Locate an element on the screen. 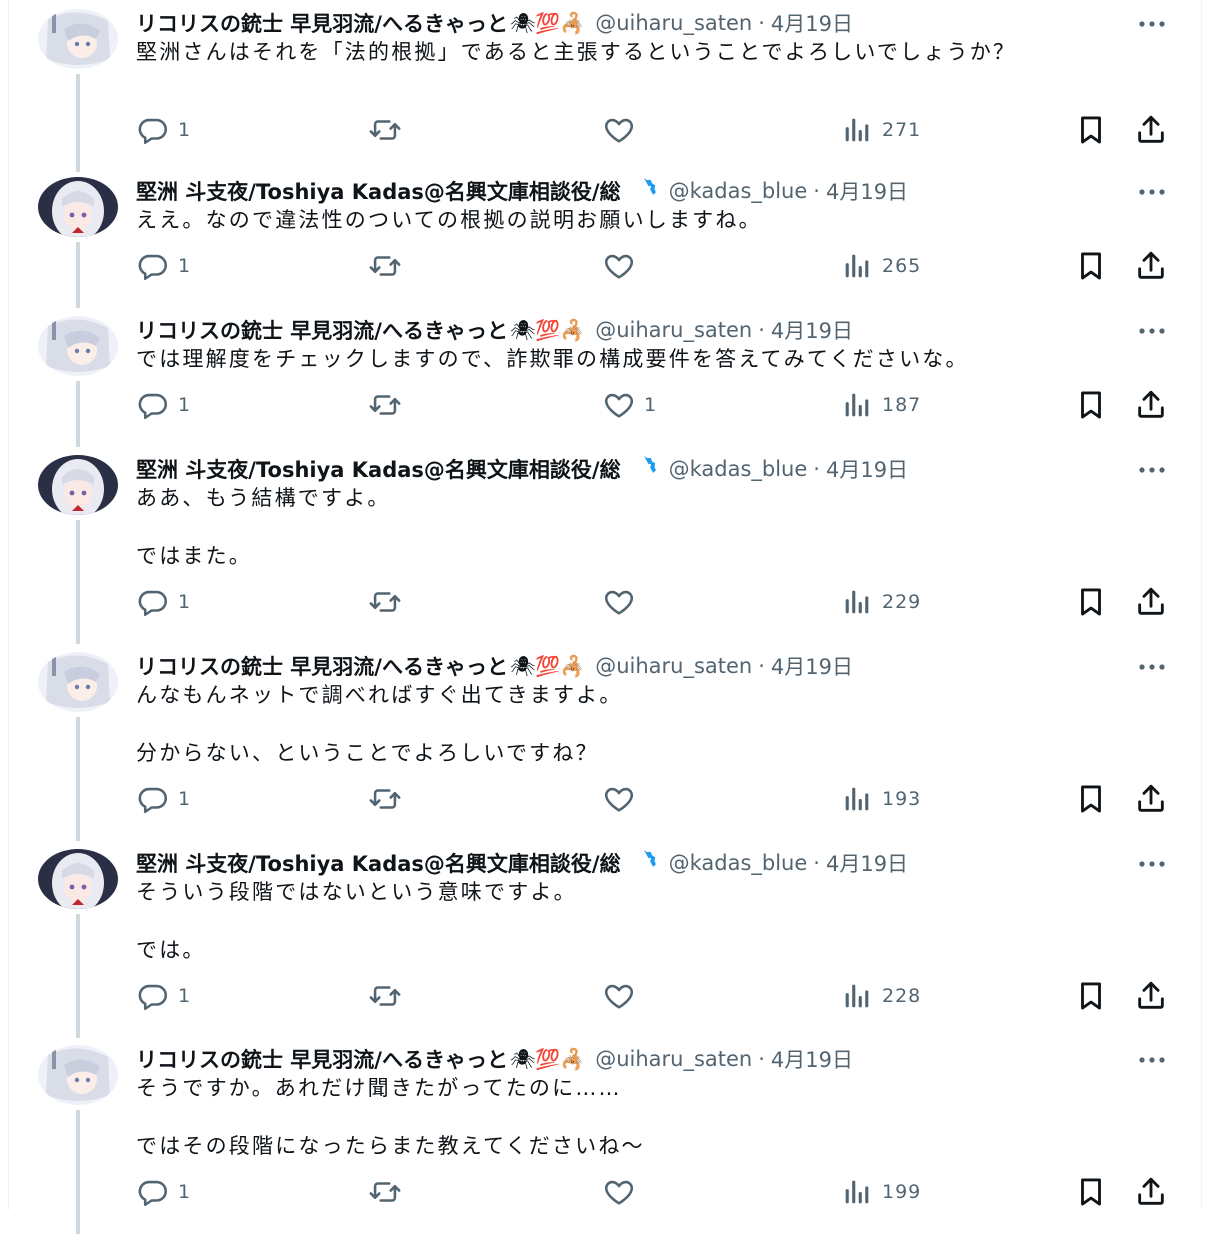  reply-icon is located at coordinates (153, 799).